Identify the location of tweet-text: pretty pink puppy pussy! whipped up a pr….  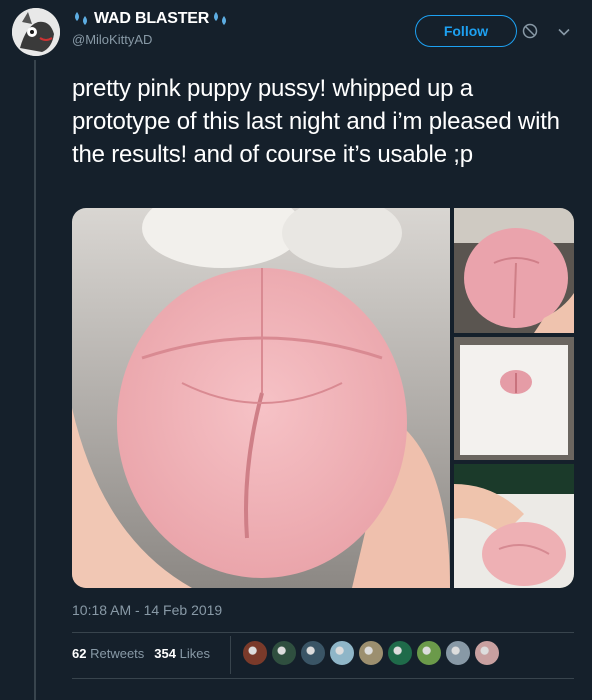
(316, 121).